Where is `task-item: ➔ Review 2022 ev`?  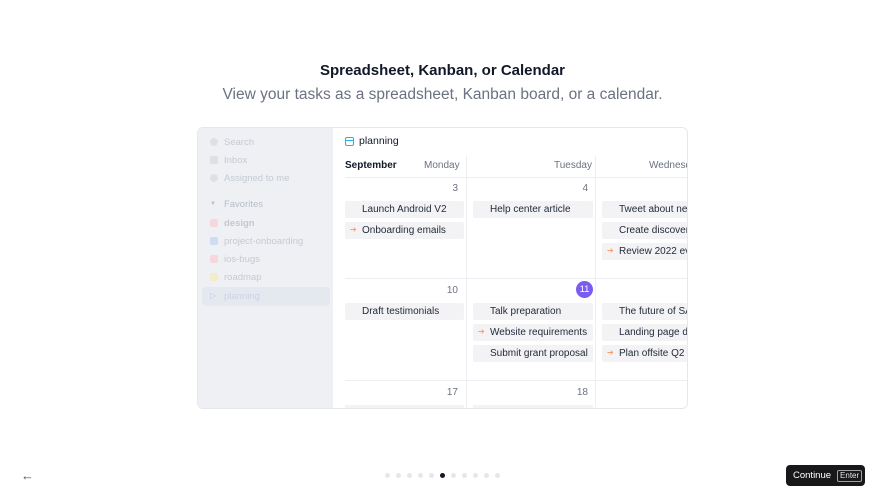
task-item: ➔ Review 2022 ev is located at coordinates (645, 251).